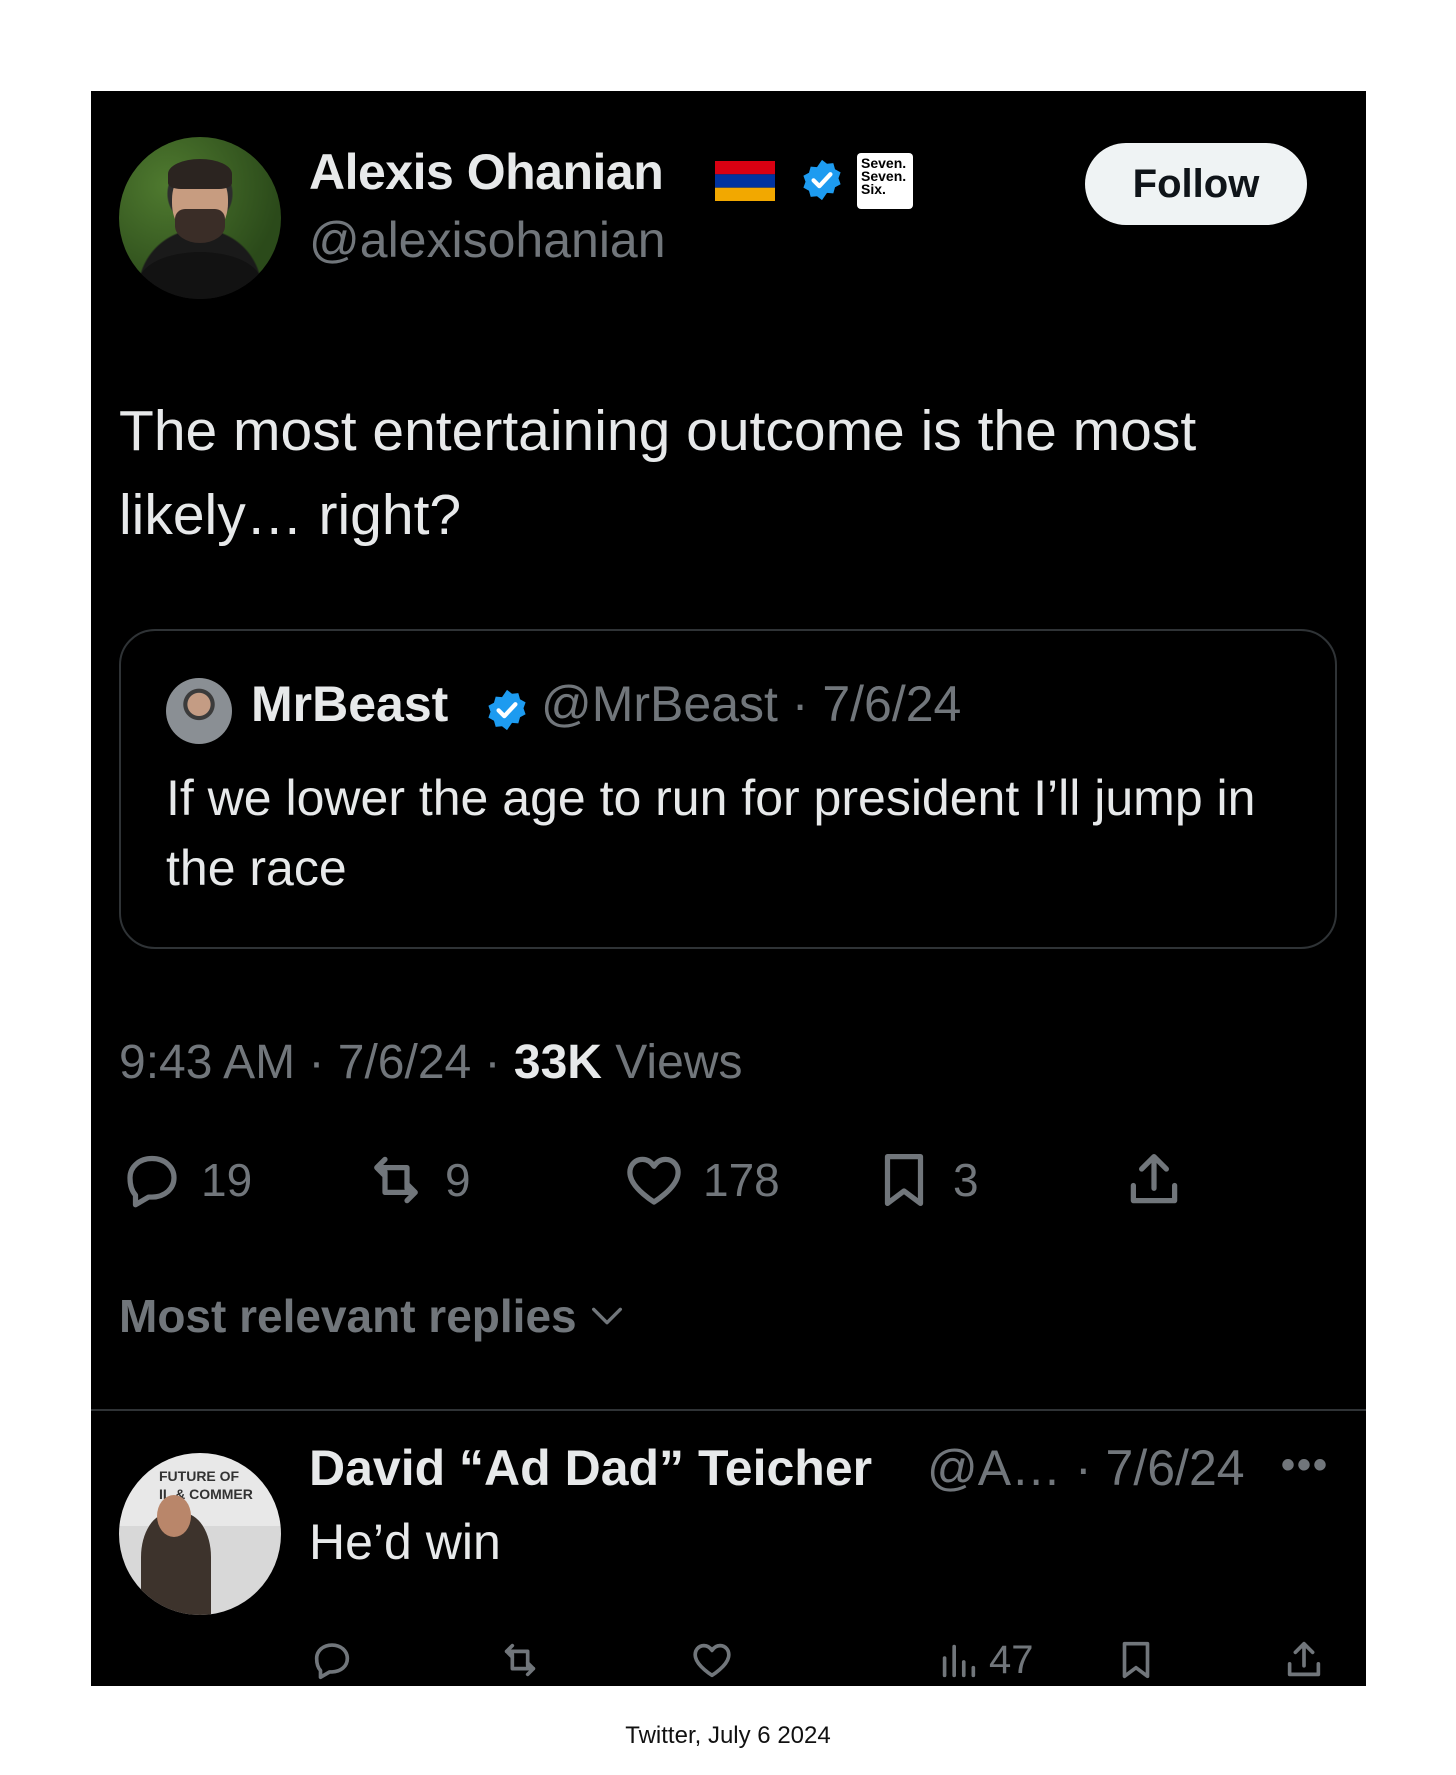 This screenshot has height=1775, width=1456. I want to click on author-name: Alexis Ohanian, so click(486, 172).